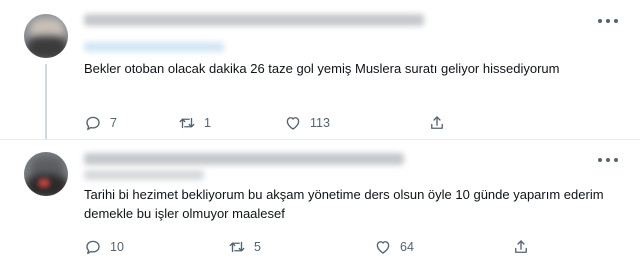 The height and width of the screenshot is (273, 640). Describe the element at coordinates (46, 102) in the screenshot. I see `thread-line` at that location.